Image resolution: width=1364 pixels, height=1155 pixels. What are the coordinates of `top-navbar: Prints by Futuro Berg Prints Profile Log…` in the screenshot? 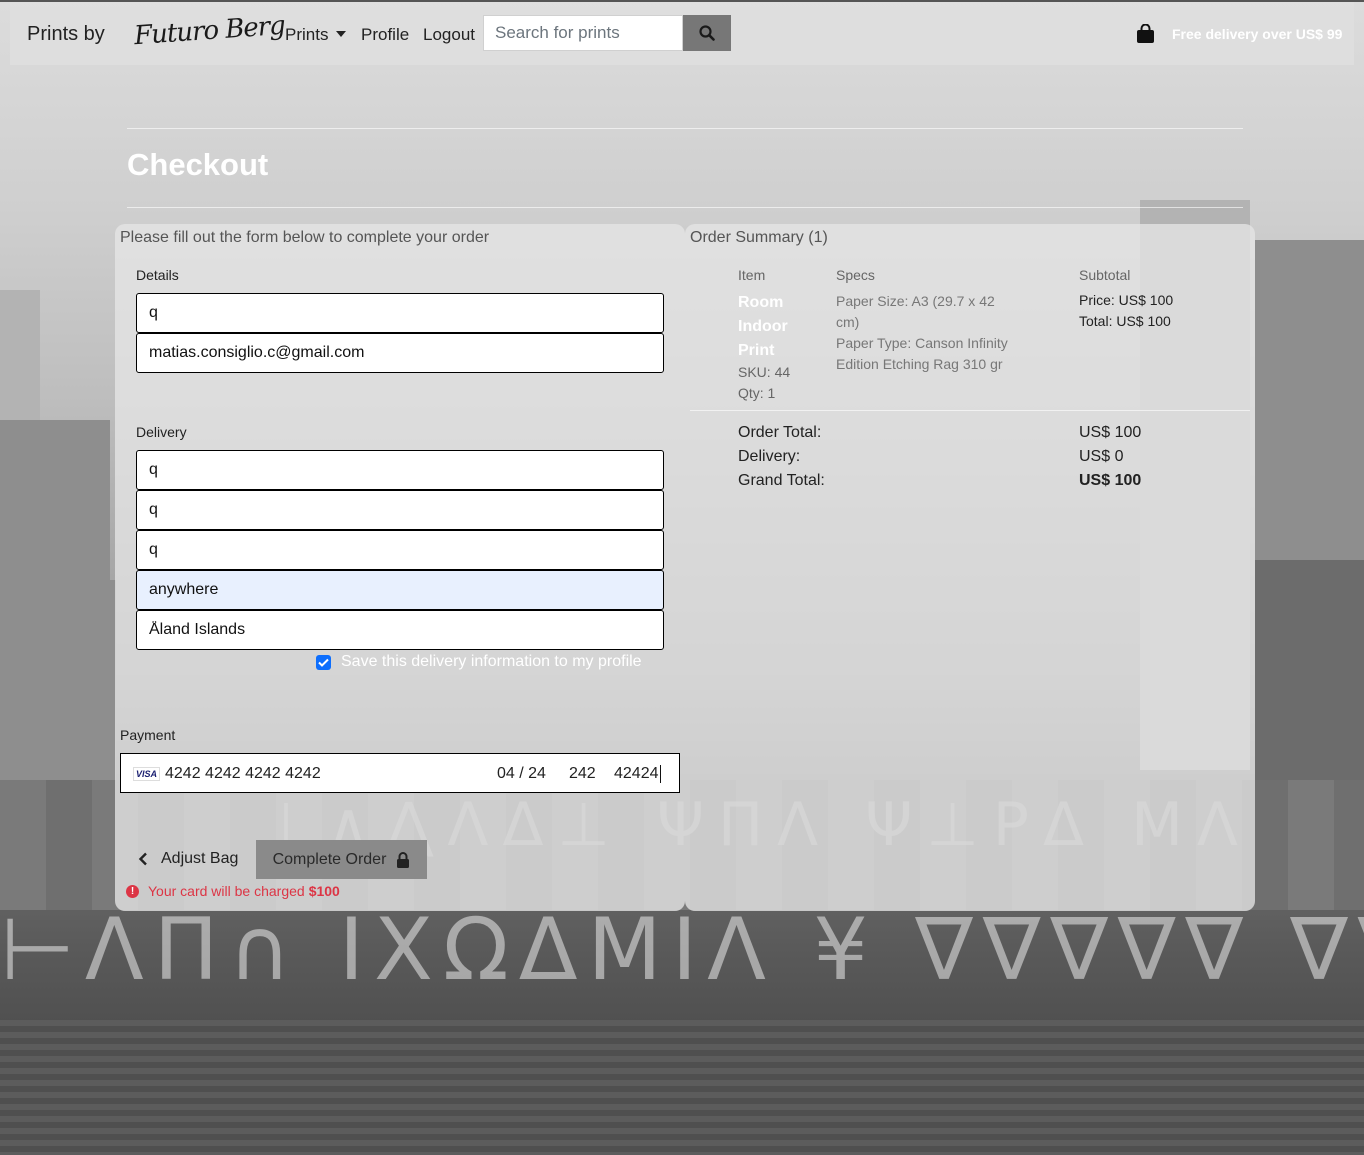 It's located at (682, 33).